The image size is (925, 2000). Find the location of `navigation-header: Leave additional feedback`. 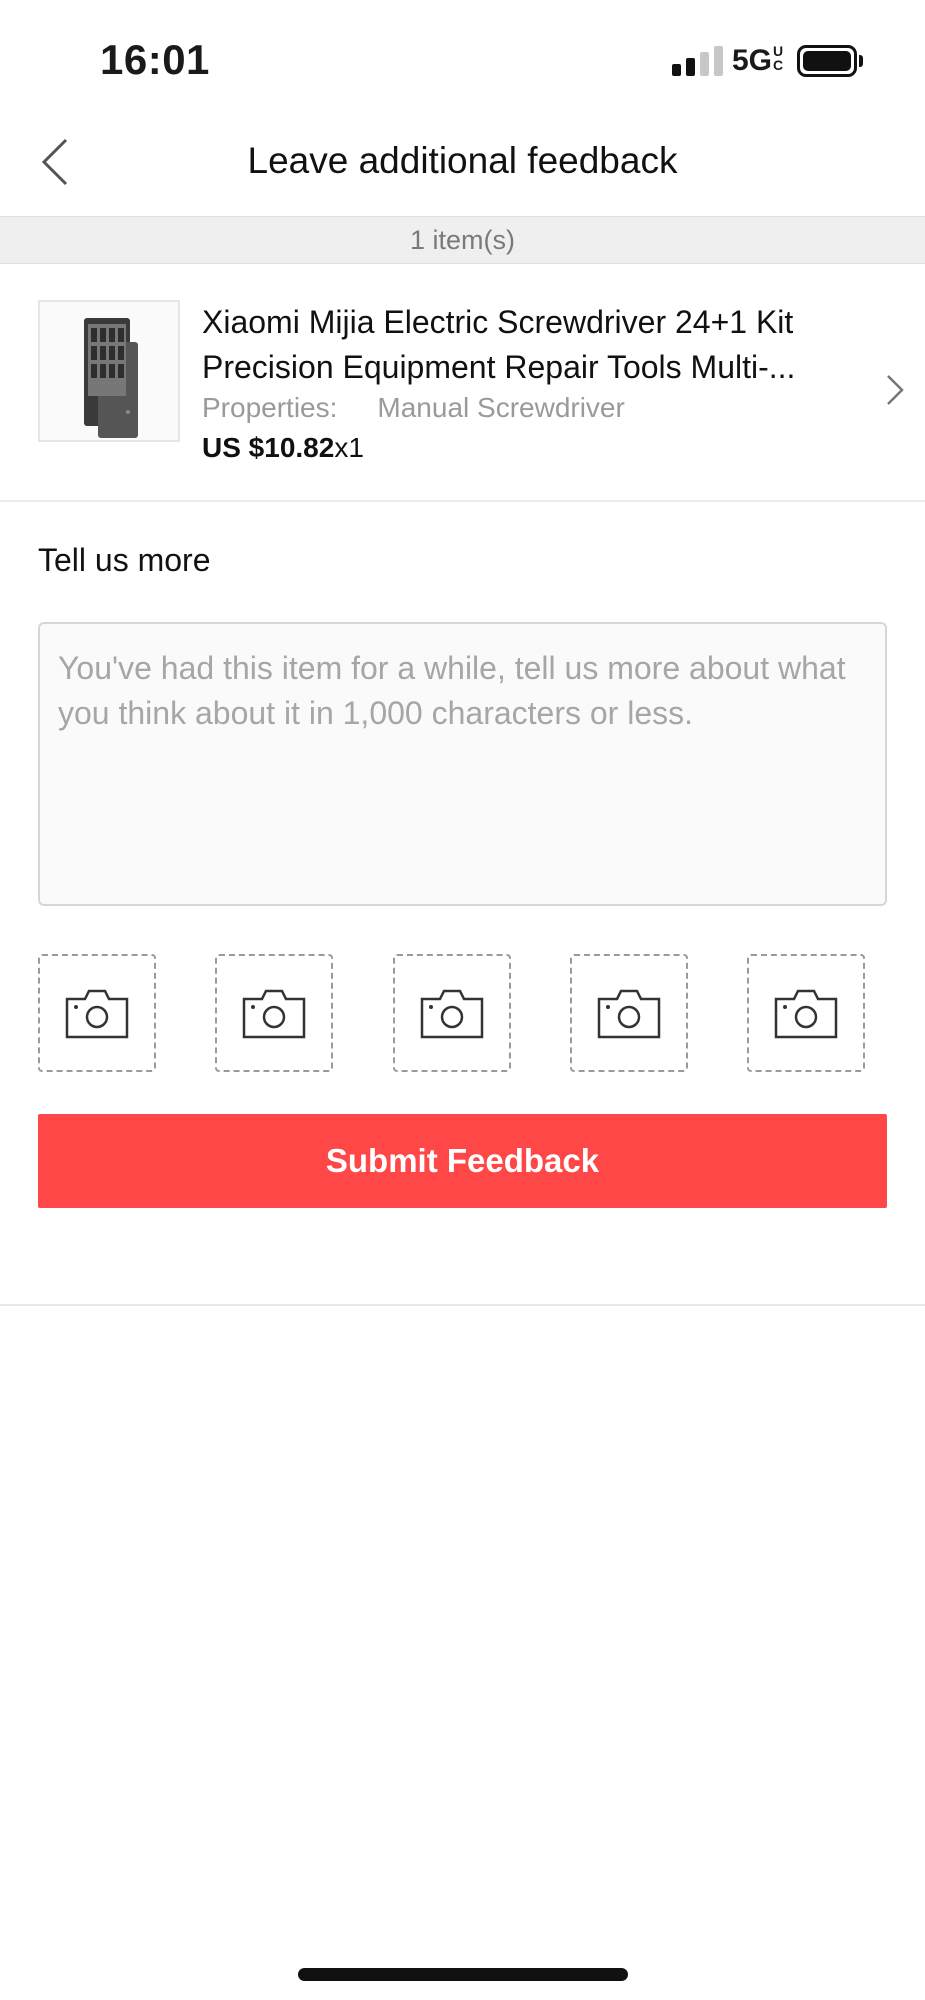

navigation-header: Leave additional feedback is located at coordinates (462, 163).